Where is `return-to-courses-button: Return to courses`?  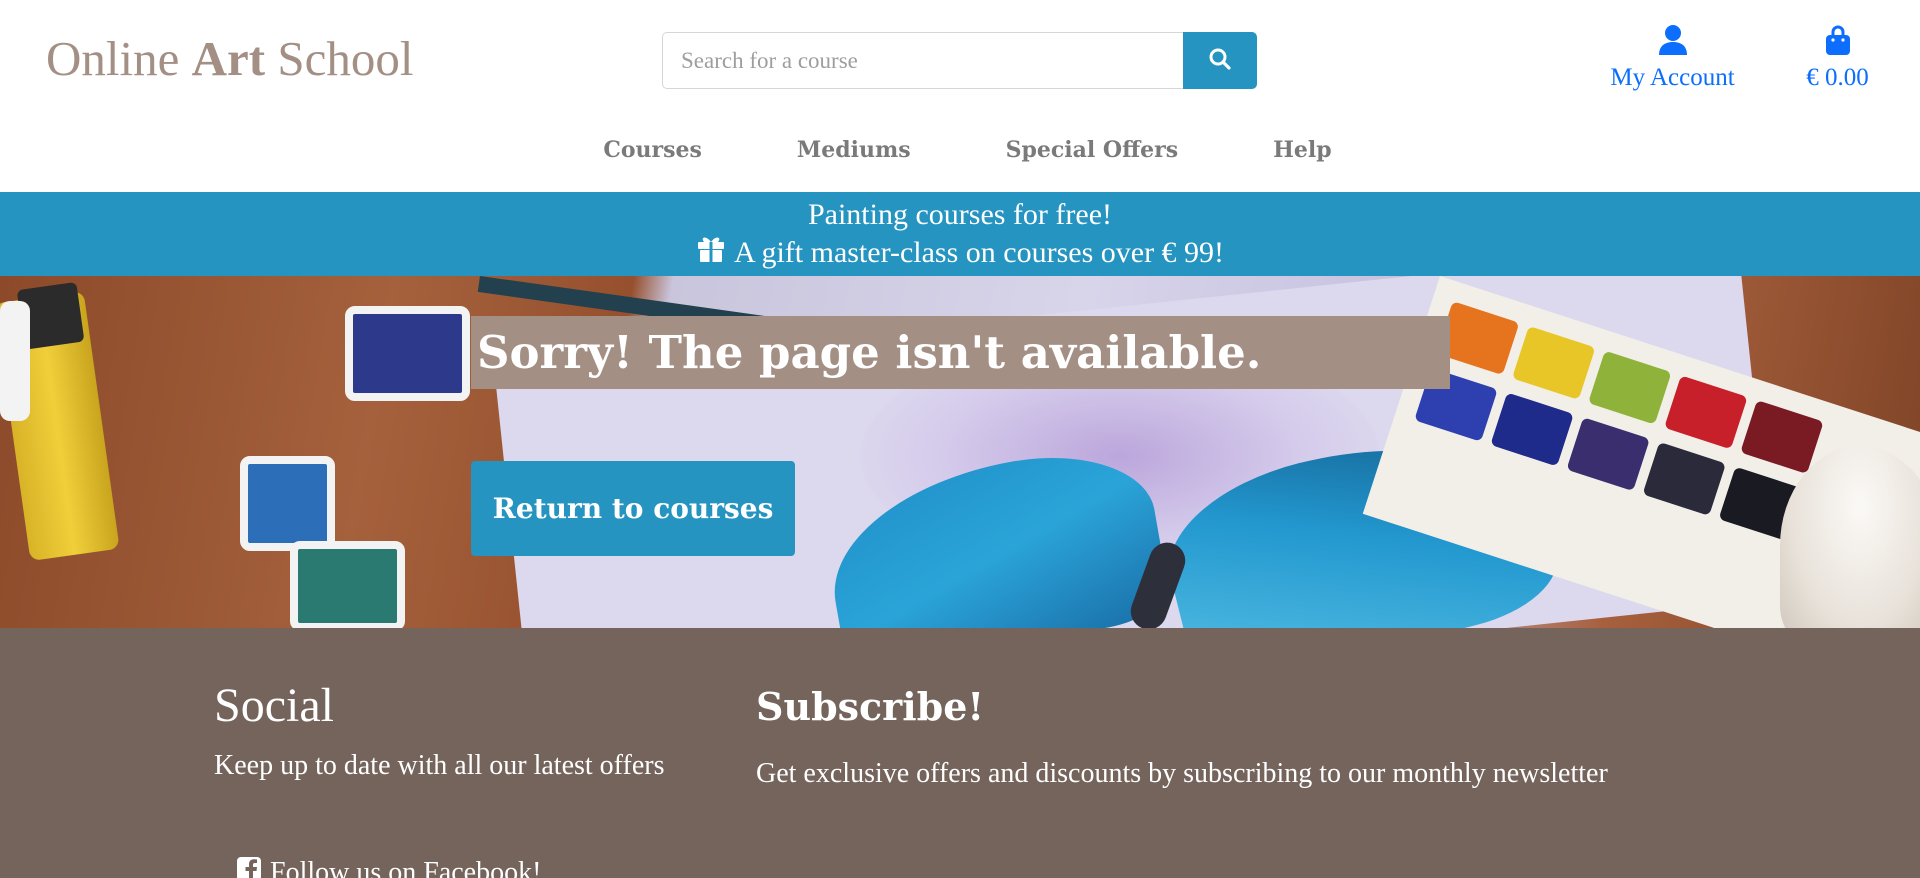
return-to-courses-button: Return to courses is located at coordinates (633, 508).